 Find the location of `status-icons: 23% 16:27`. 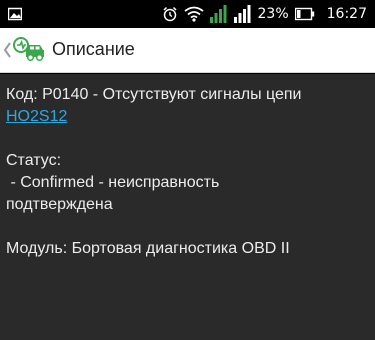

status-icons: 23% 16:27 is located at coordinates (264, 14).